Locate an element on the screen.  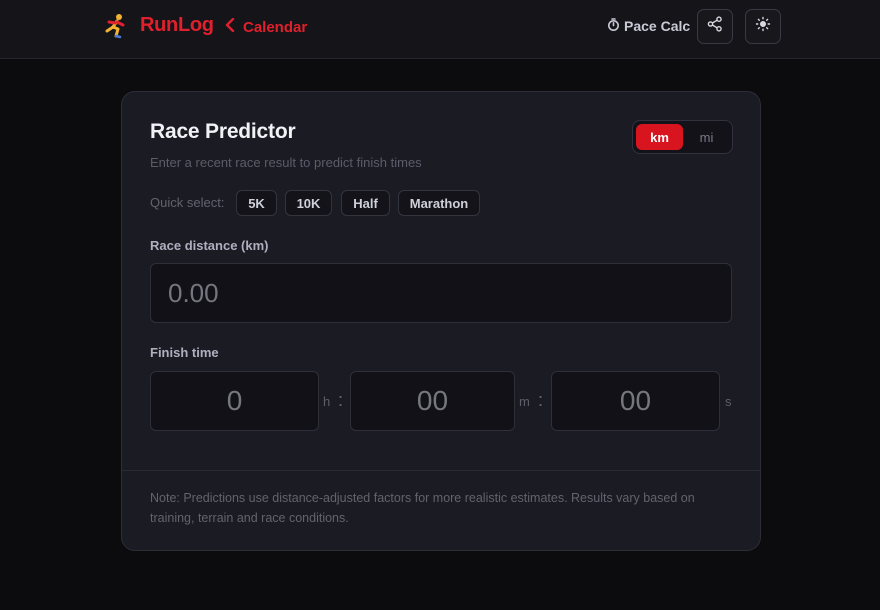
card-title: Race Predictor is located at coordinates (223, 131).